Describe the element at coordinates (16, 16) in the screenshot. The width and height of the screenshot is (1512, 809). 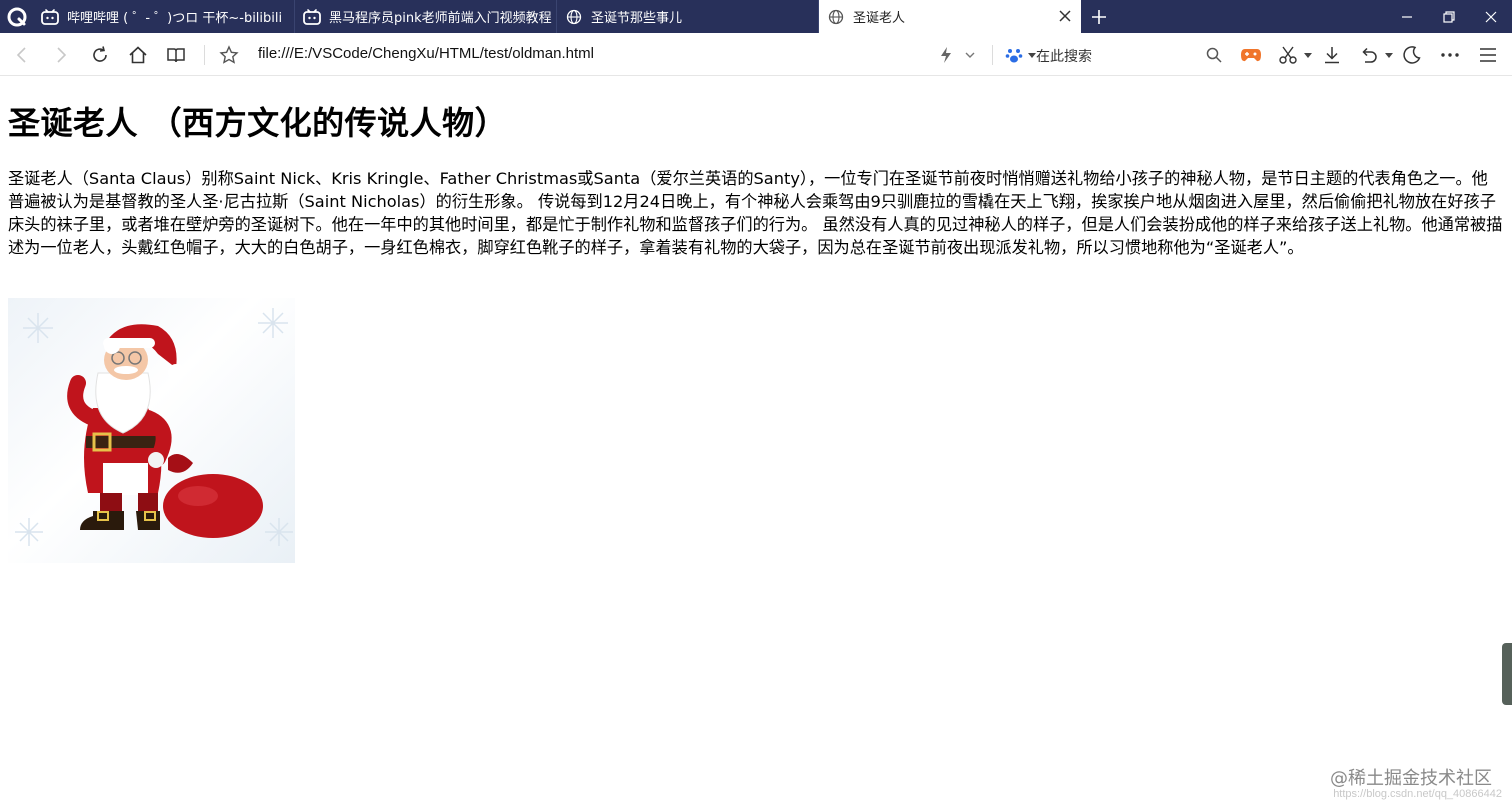
I see `browser-logo-icon` at that location.